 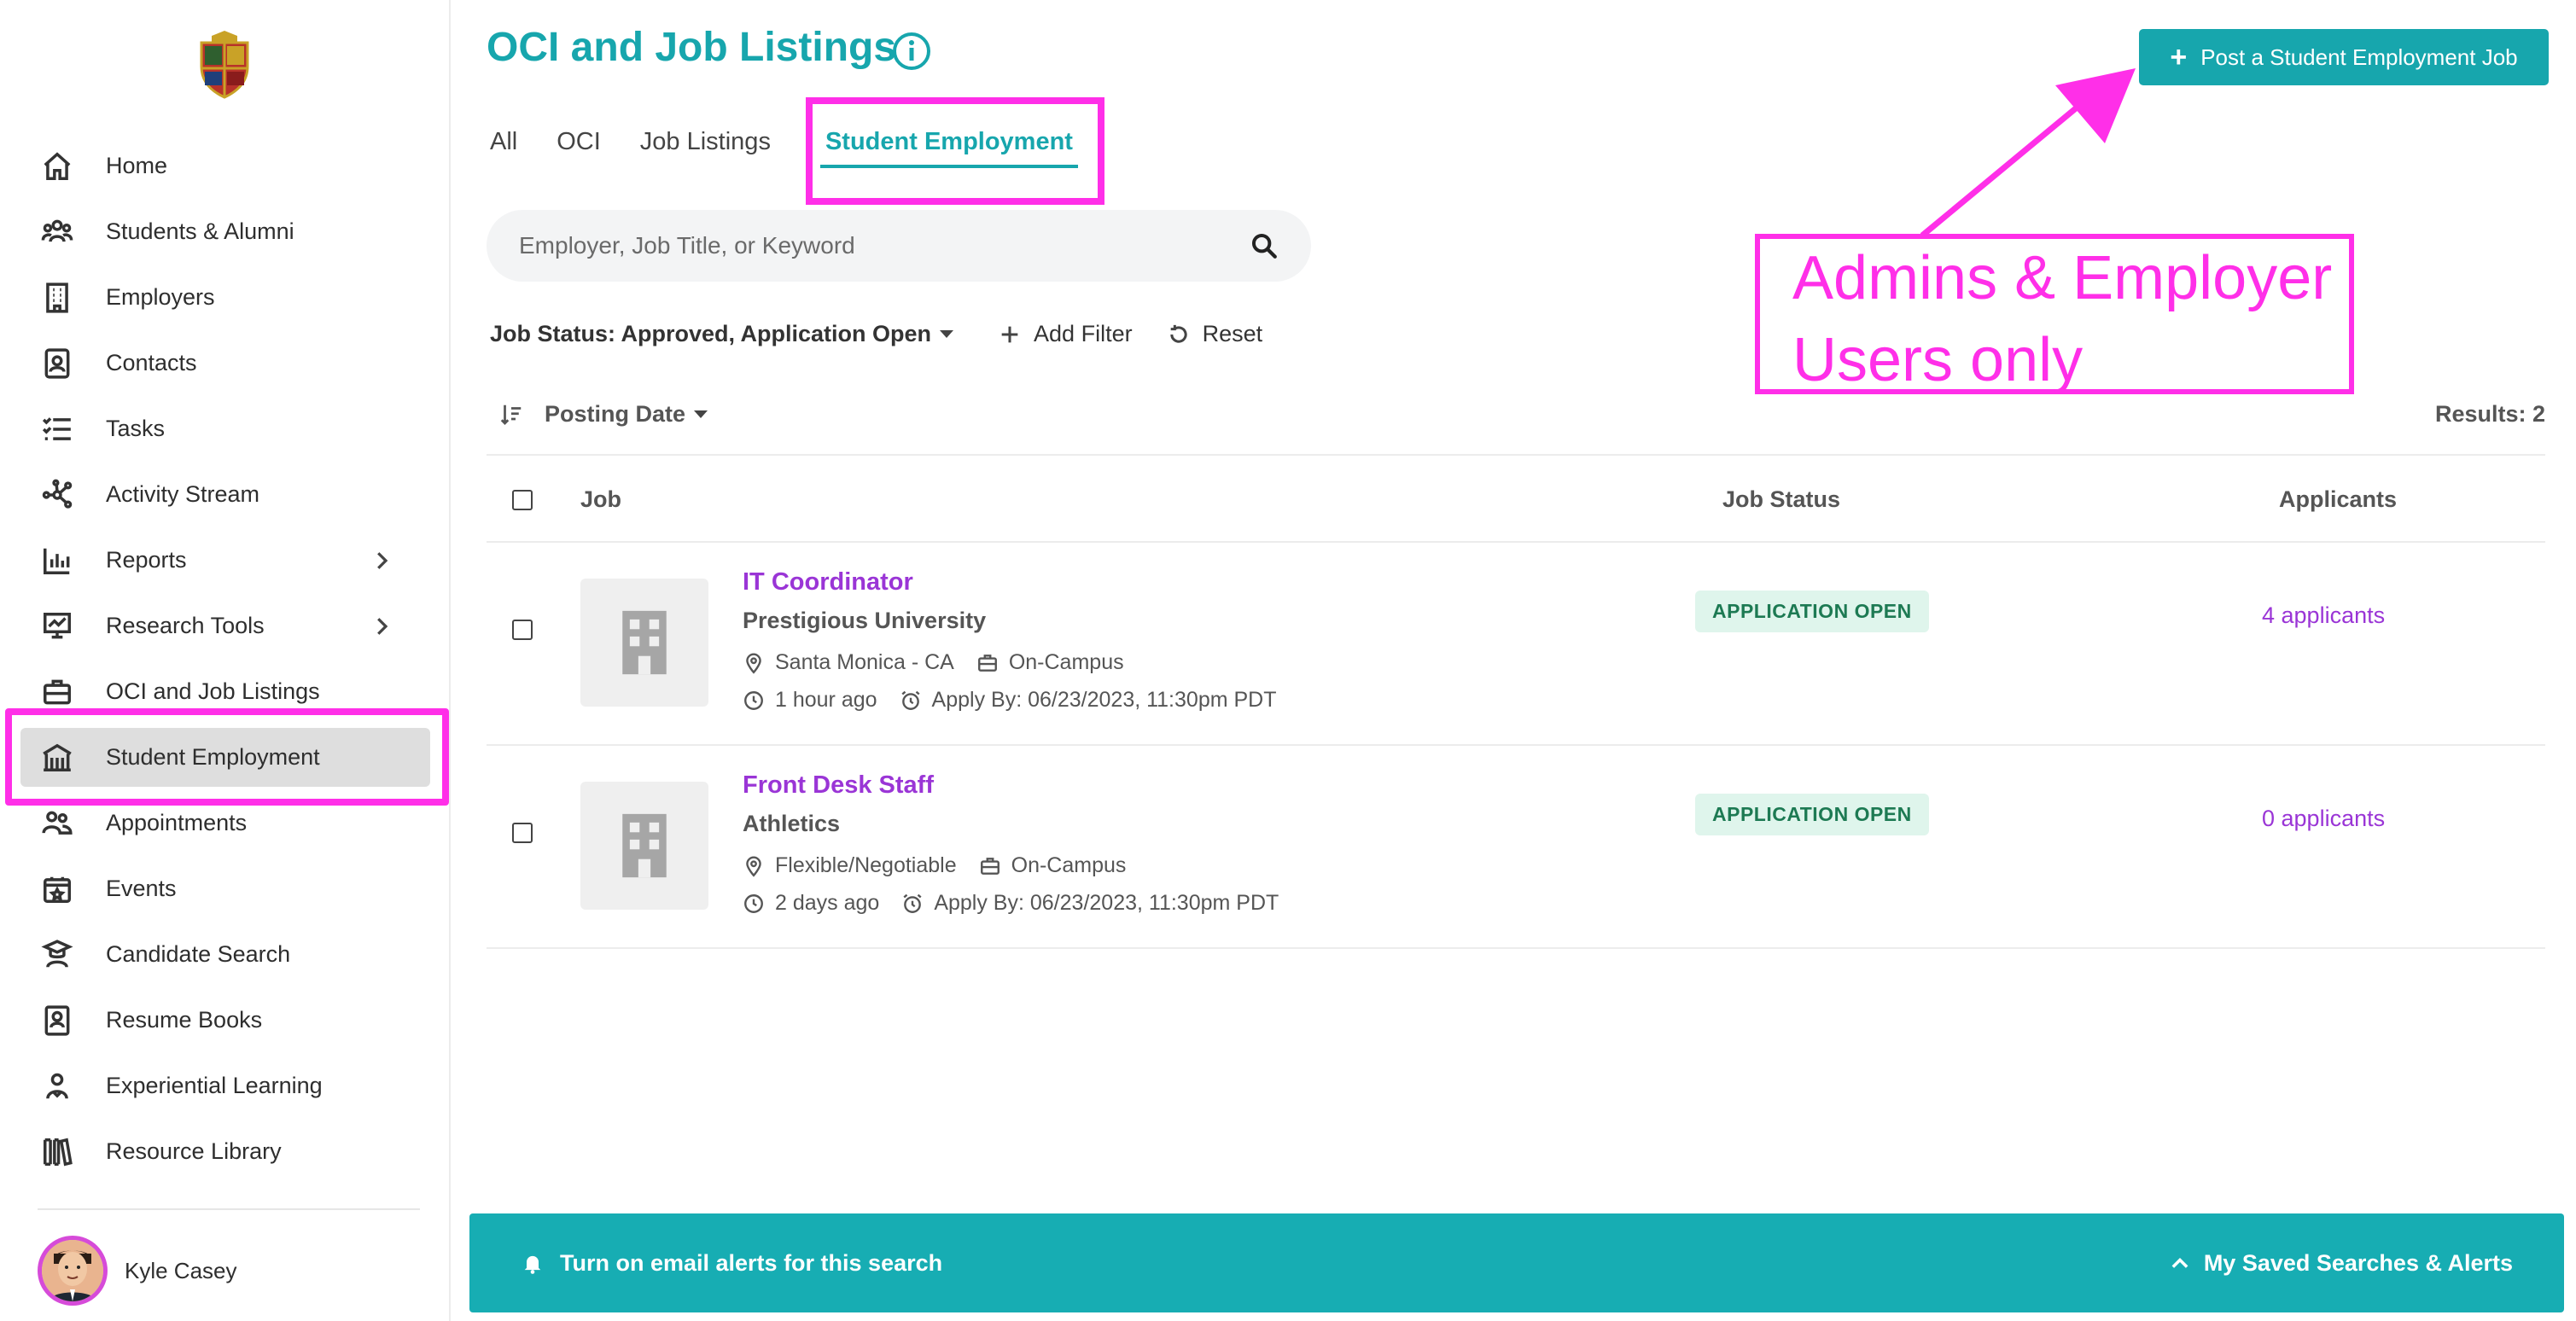 I want to click on sidebar-item-reports: Reports, so click(x=225, y=560).